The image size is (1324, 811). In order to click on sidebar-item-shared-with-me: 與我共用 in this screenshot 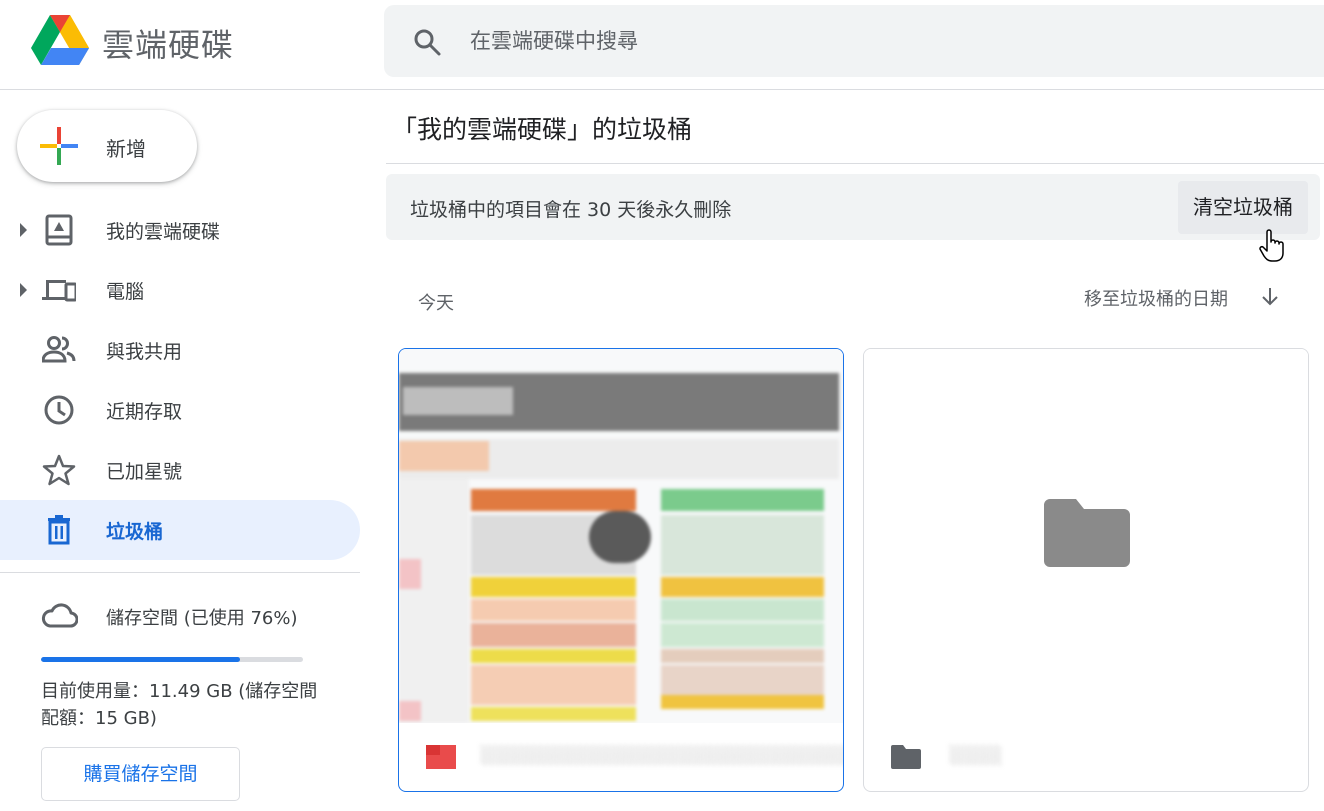, I will do `click(180, 350)`.